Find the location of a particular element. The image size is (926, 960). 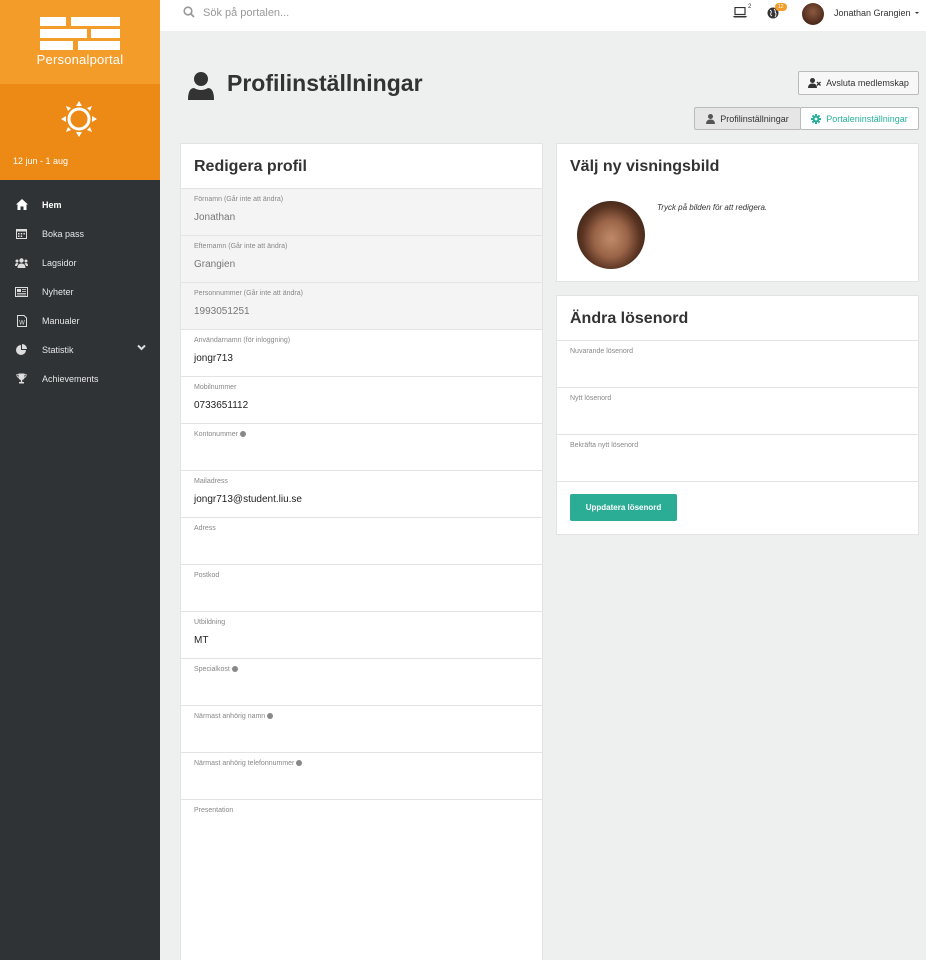

leave-membership-label: Avsluta medlemskap is located at coordinates (867, 83).